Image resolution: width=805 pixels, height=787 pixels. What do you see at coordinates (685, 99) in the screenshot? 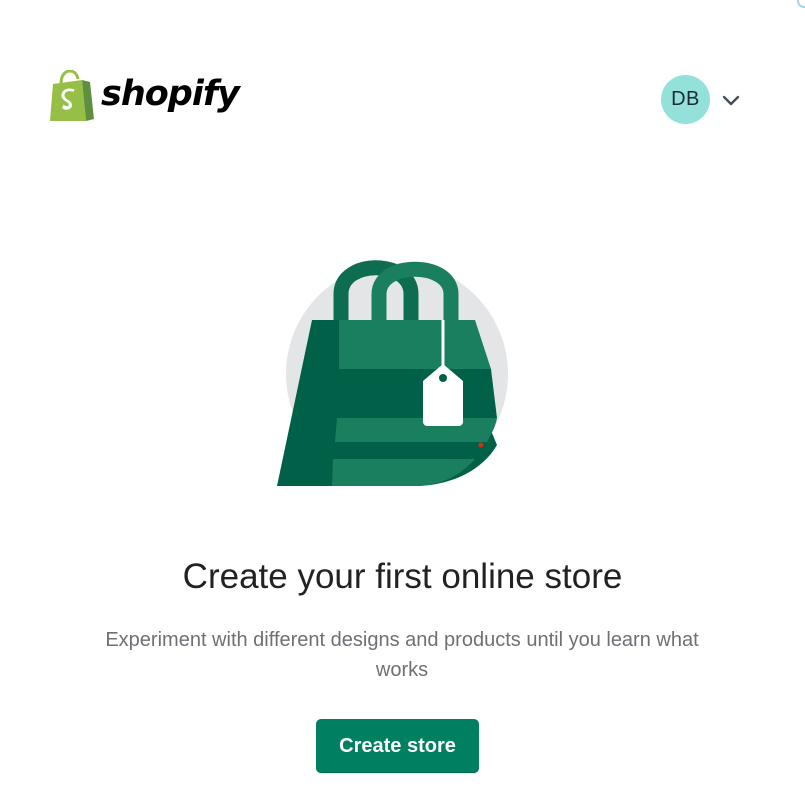
I see `avatar: DB` at bounding box center [685, 99].